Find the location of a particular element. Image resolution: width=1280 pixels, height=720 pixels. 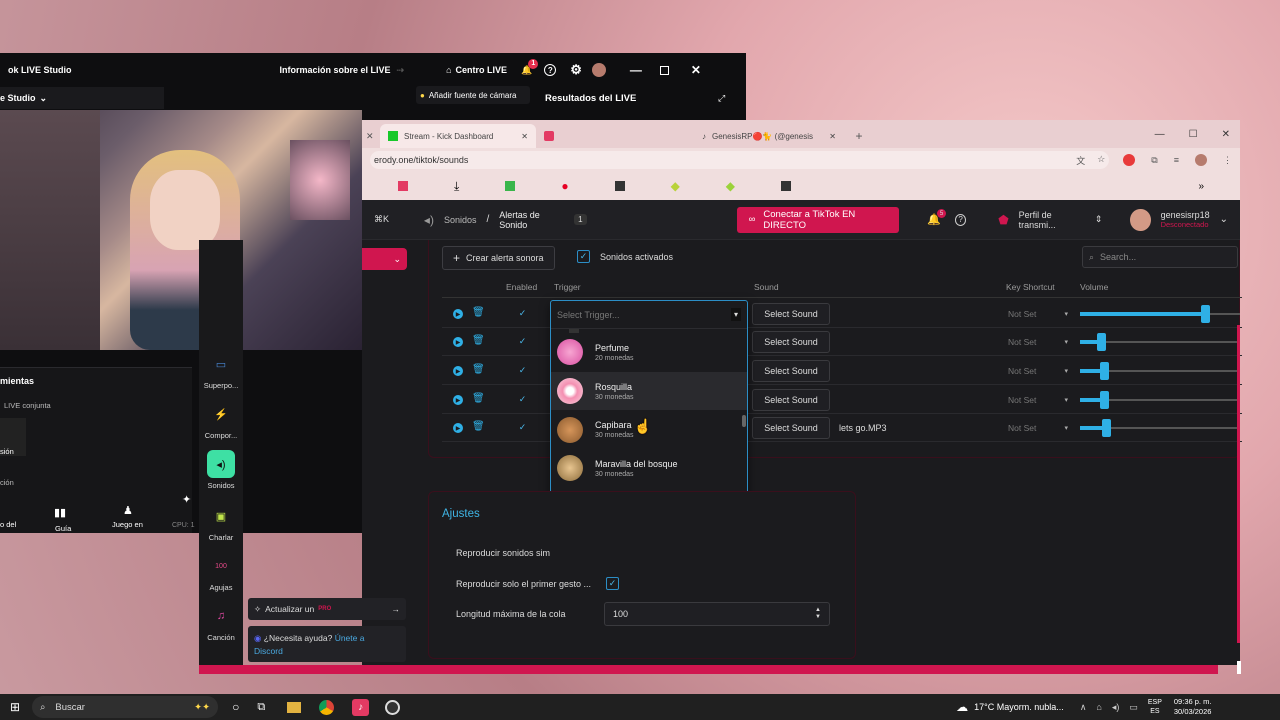

file-explorer-icon is located at coordinates (294, 707).